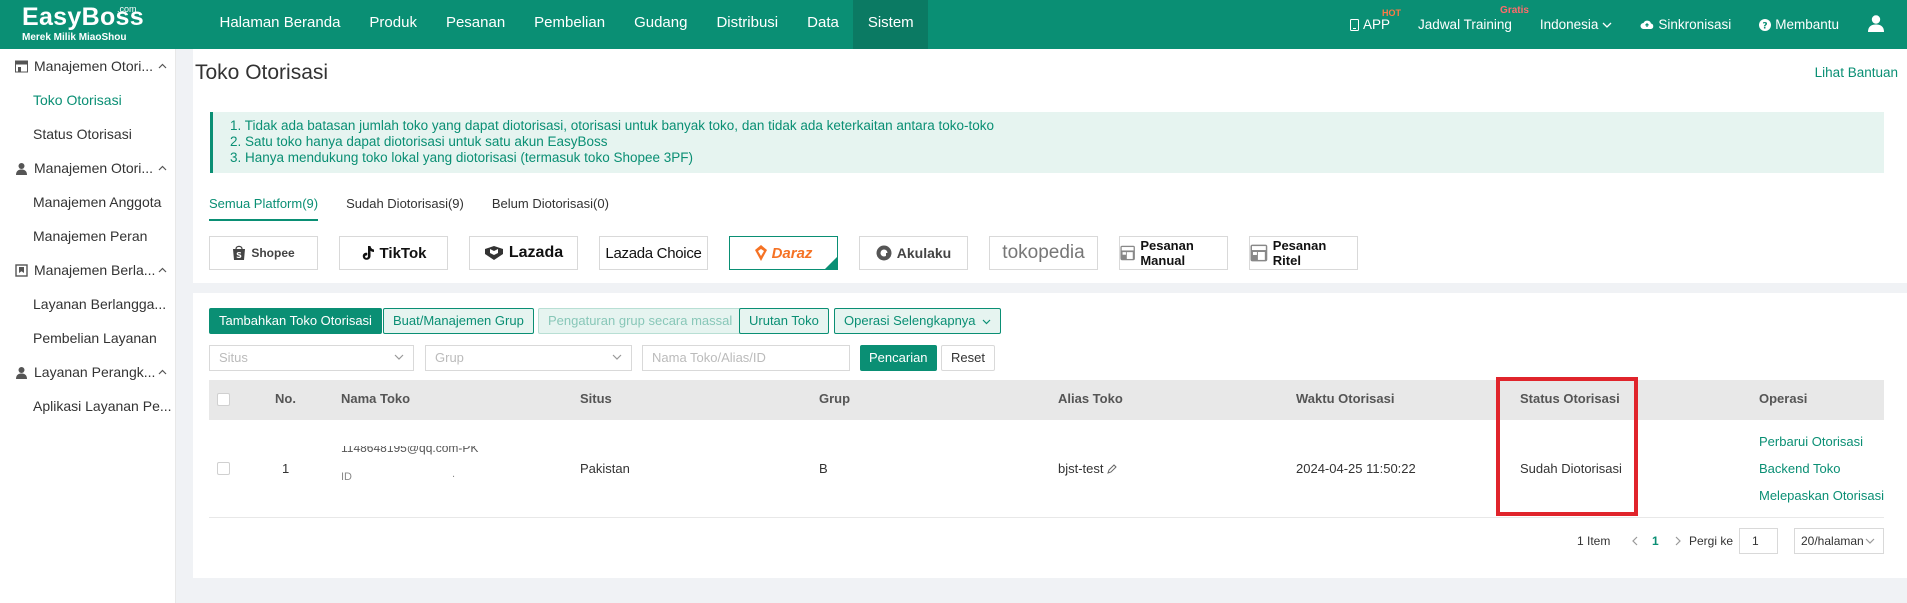 The height and width of the screenshot is (603, 1907). I want to click on chevron-right-icon, so click(1678, 541).